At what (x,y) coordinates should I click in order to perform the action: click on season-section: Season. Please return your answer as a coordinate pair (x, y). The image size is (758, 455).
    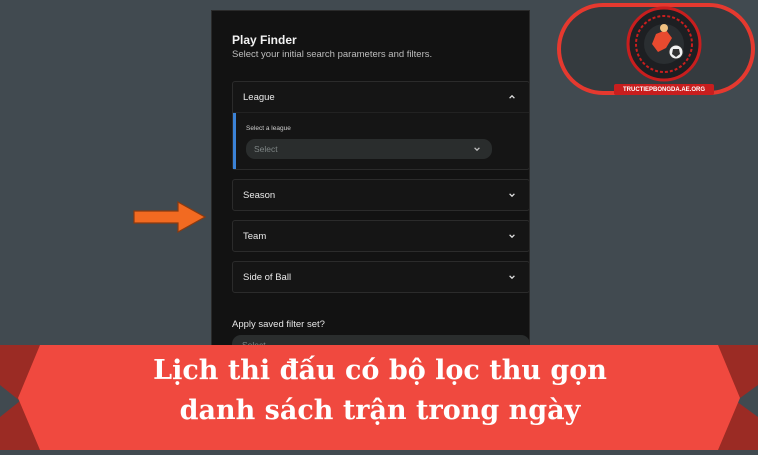
    Looking at the image, I should click on (381, 195).